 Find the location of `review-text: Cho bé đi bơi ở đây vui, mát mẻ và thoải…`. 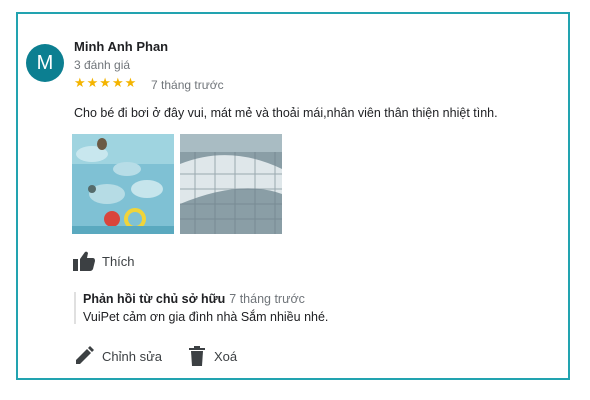

review-text: Cho bé đi bơi ở đây vui, mát mẻ và thoải… is located at coordinates (286, 113).